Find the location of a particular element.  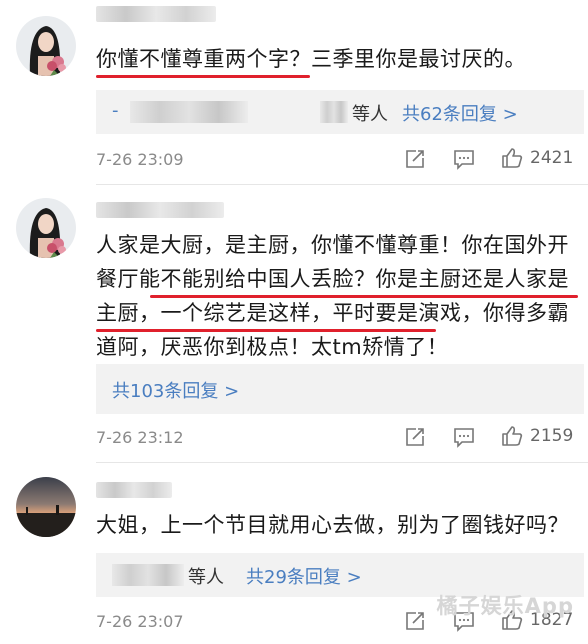

reply-count-link: 共62条回复 > is located at coordinates (460, 113).